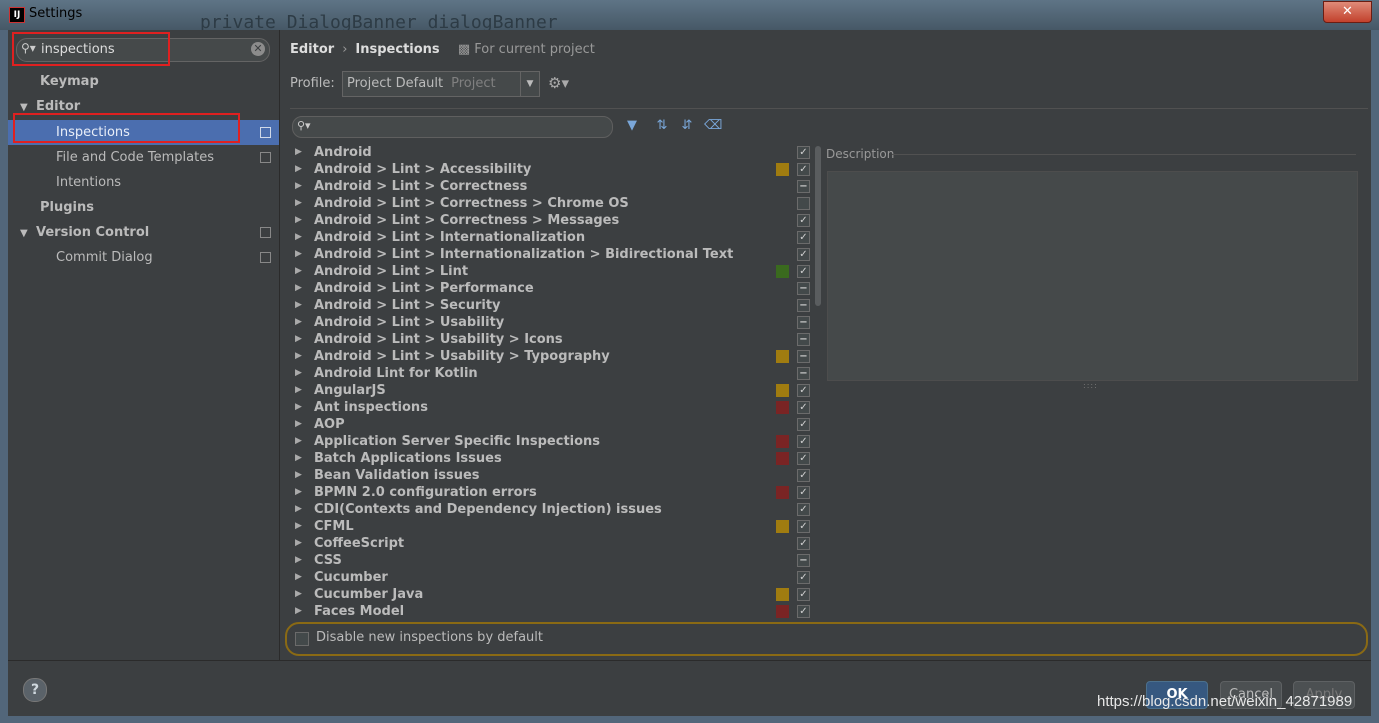  What do you see at coordinates (104, 257) in the screenshot?
I see `sidebar-item-commit-dialog: Commit Dialog` at bounding box center [104, 257].